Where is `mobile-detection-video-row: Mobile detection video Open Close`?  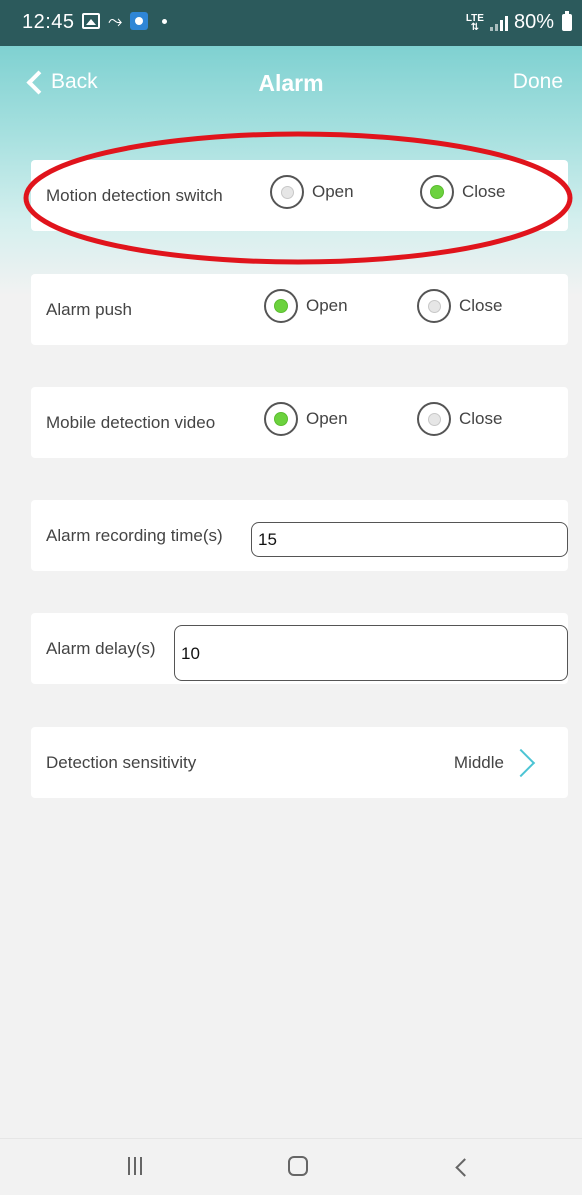
mobile-detection-video-row: Mobile detection video Open Close is located at coordinates (299, 422).